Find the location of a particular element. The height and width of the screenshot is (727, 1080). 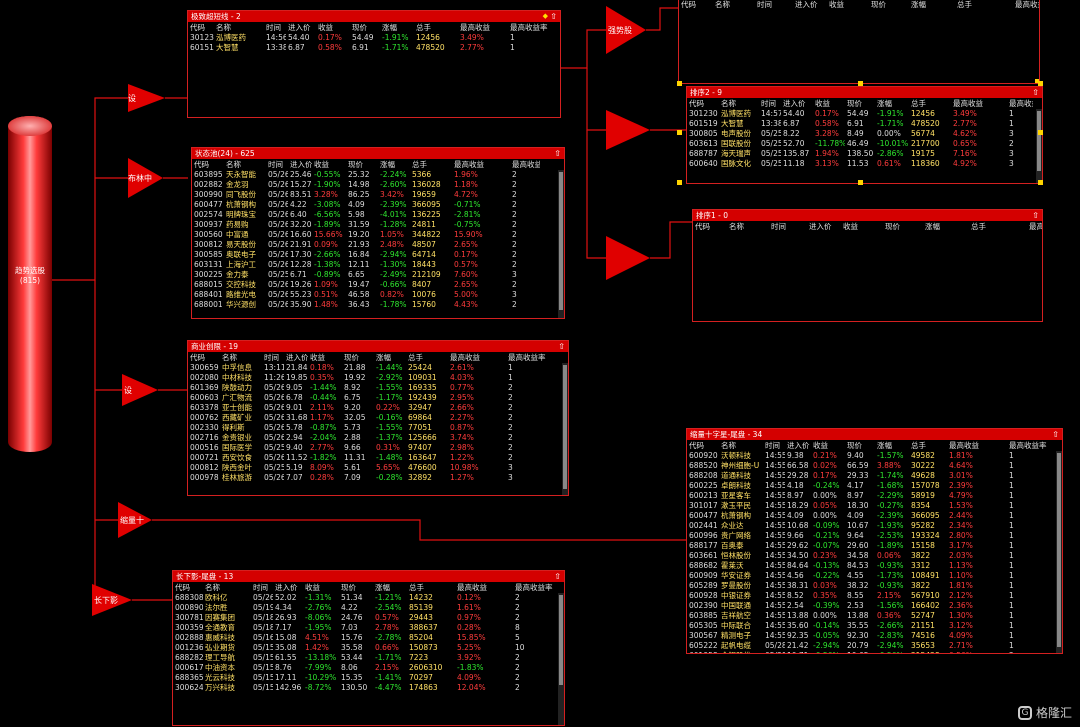

root-strategy-cylinder: 趋势选股 (815) is located at coordinates (30, 284).